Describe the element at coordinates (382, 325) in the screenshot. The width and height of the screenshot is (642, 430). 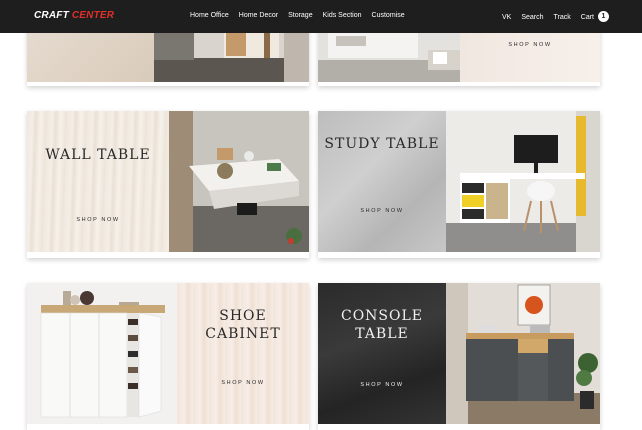
I see `console-table-title: CONSOLE TABLE` at that location.